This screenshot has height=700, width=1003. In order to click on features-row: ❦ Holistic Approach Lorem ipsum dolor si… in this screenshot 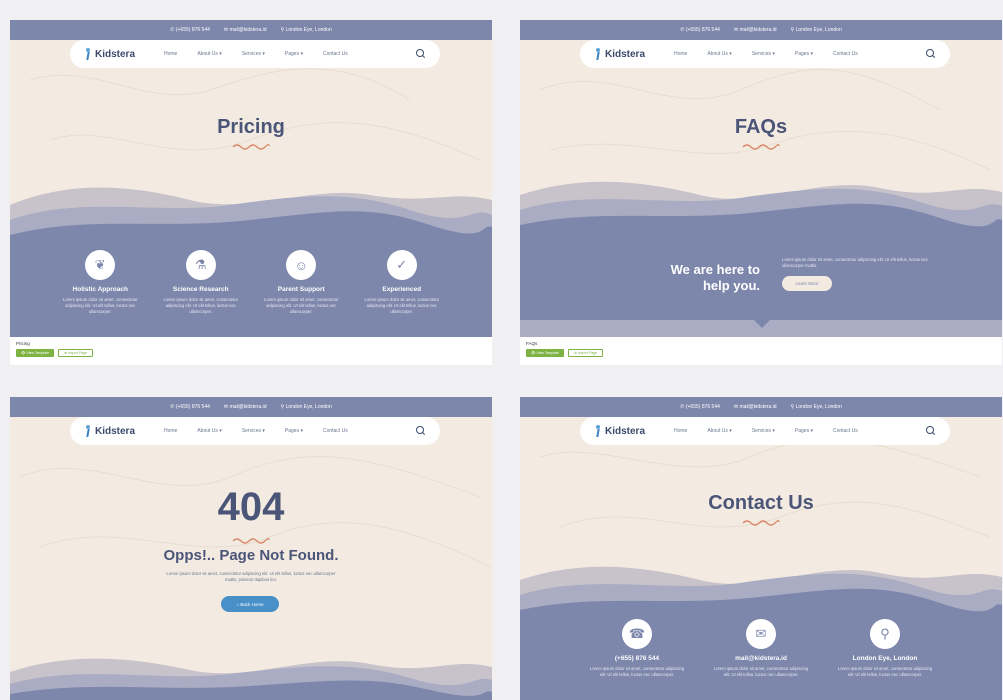, I will do `click(251, 282)`.